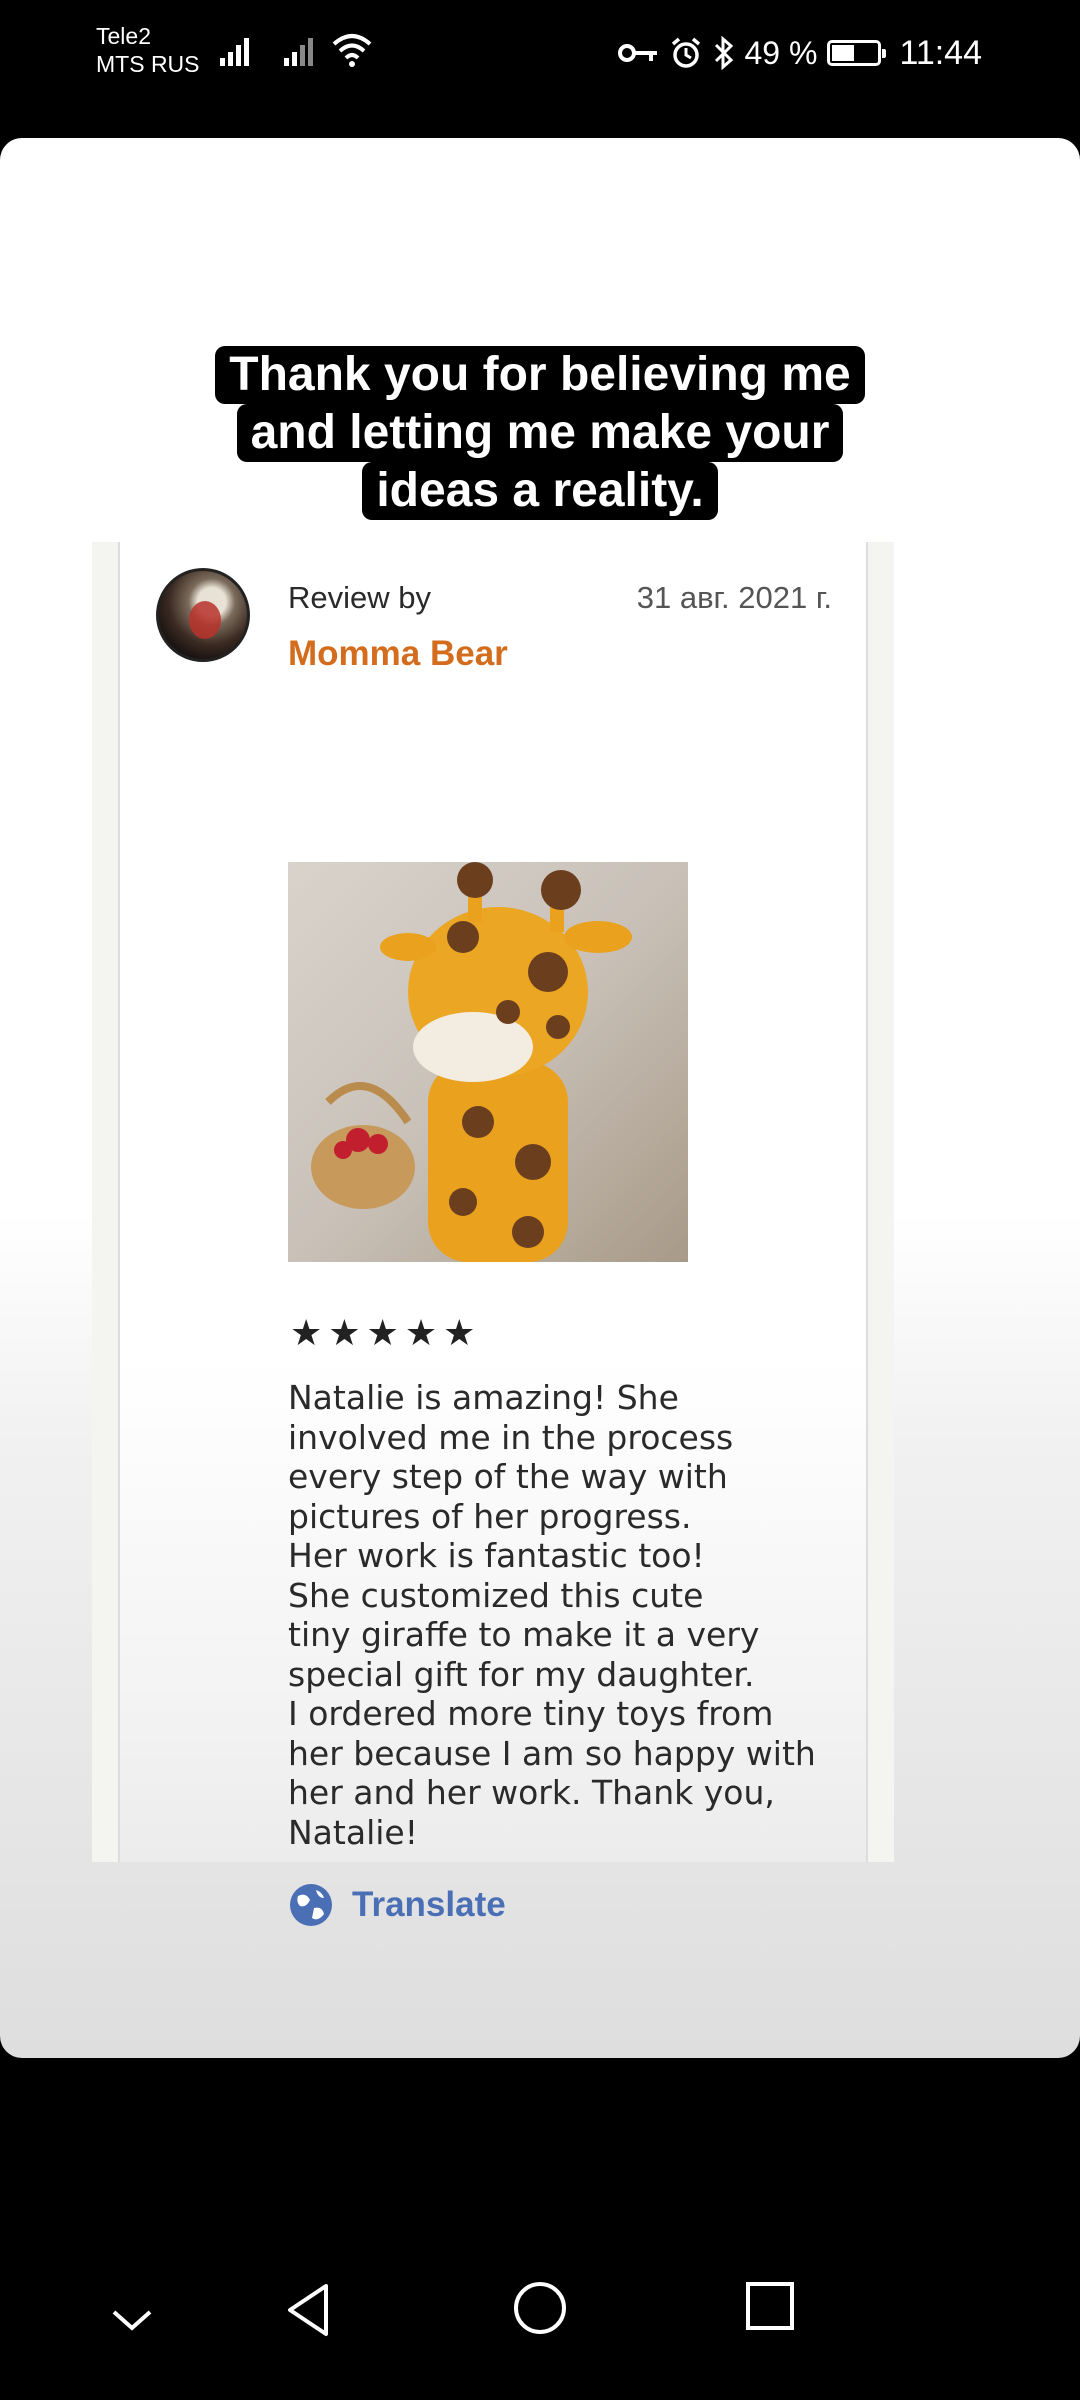 This screenshot has height=2400, width=1080. What do you see at coordinates (308, 2310) in the screenshot?
I see `back-icon` at bounding box center [308, 2310].